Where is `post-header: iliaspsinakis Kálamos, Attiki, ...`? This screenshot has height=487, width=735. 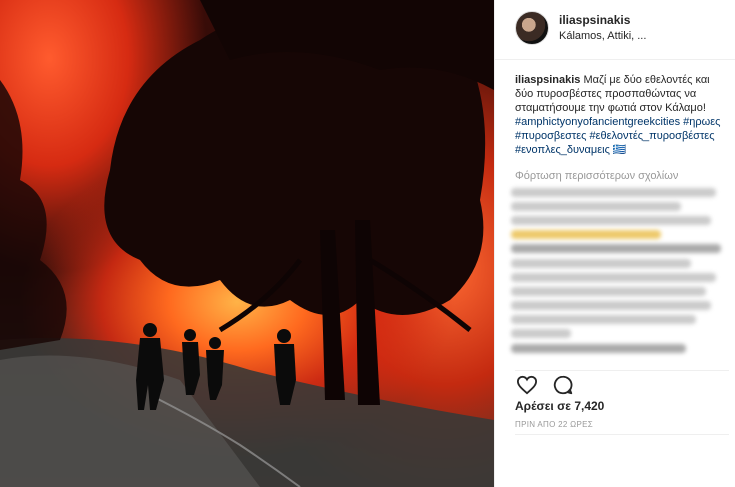
post-header: iliaspsinakis Kálamos, Attiki, ... is located at coordinates (615, 30).